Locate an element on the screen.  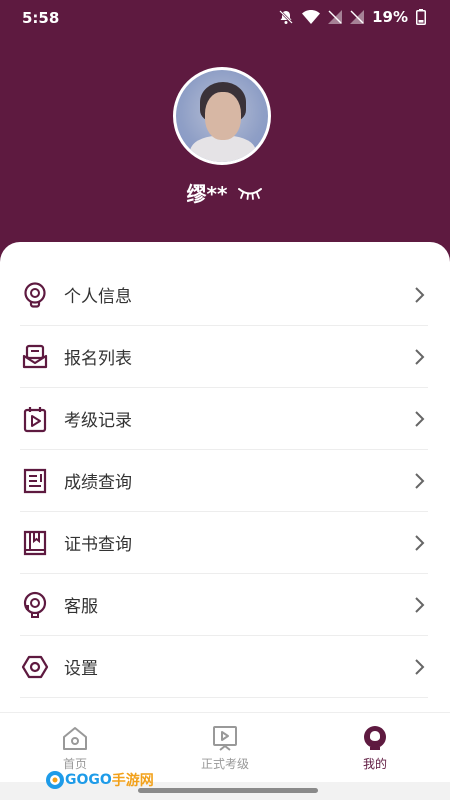
signal-off-icon is located at coordinates (335, 17).